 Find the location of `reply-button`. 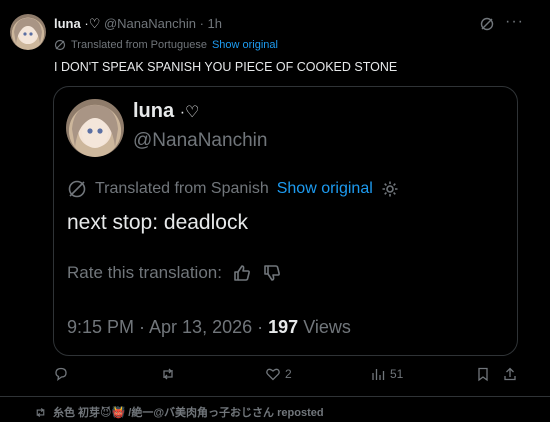

reply-button is located at coordinates (61, 374).